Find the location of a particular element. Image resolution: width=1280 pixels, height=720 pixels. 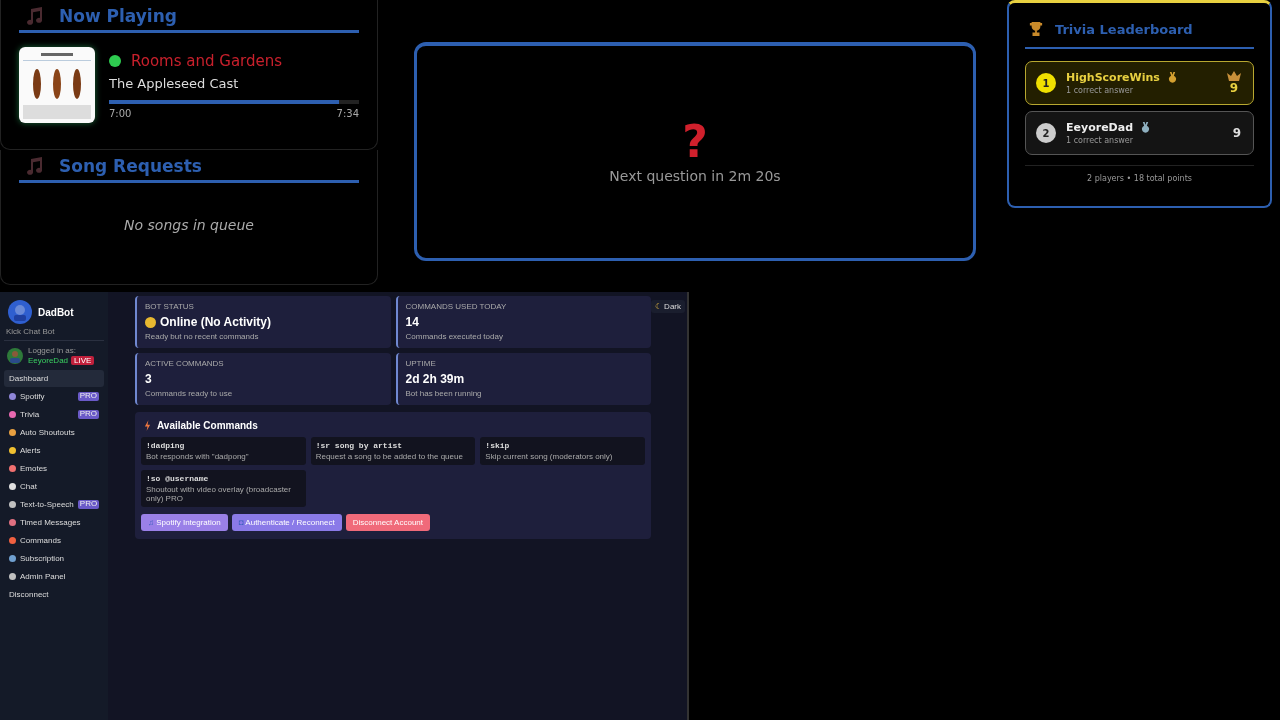

stat-label: UPTIME is located at coordinates (421, 363).